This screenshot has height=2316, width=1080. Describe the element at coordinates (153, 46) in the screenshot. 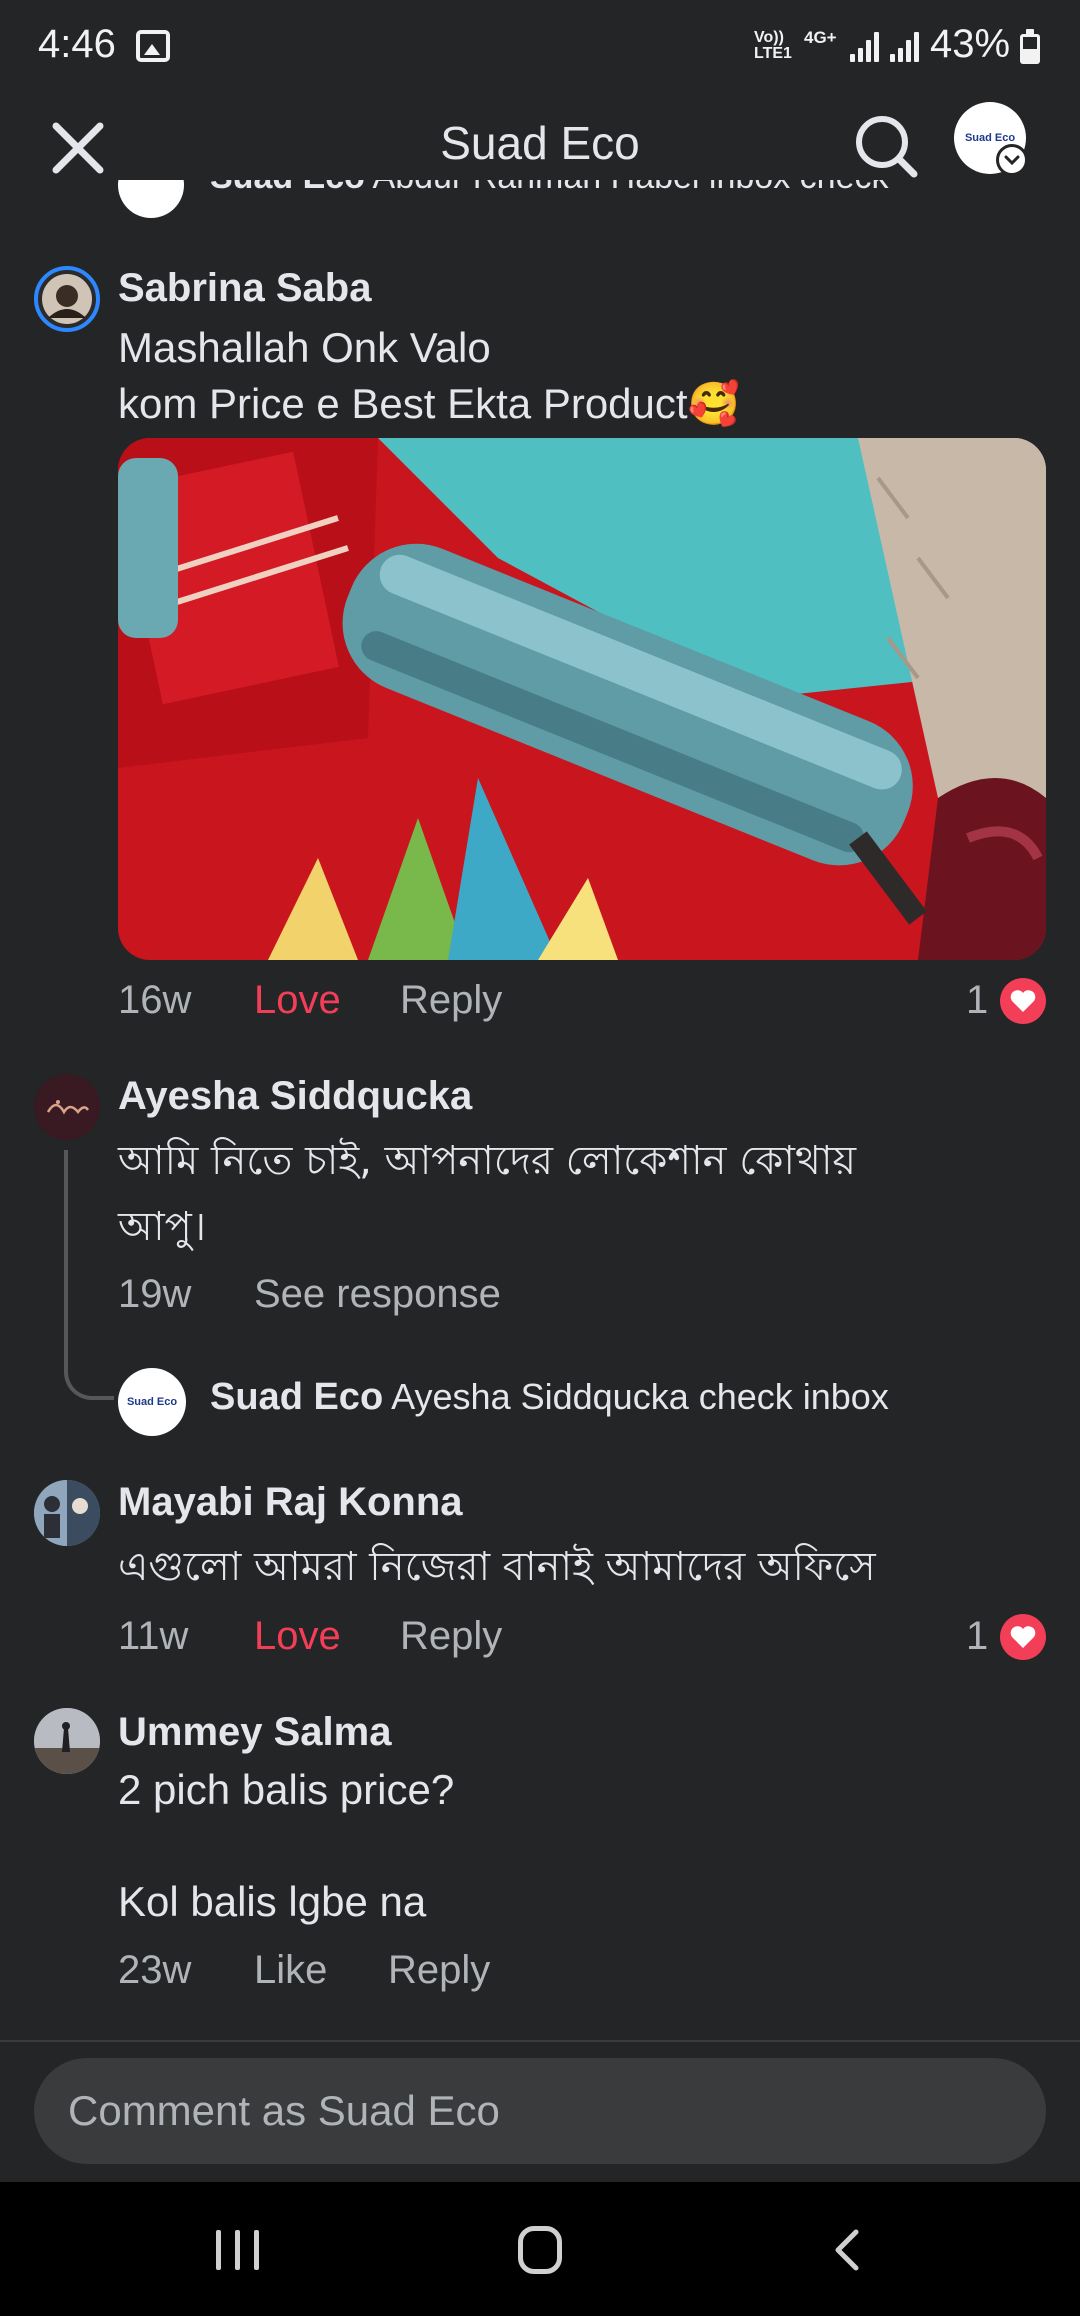

I see `gallery-notification-icon` at that location.